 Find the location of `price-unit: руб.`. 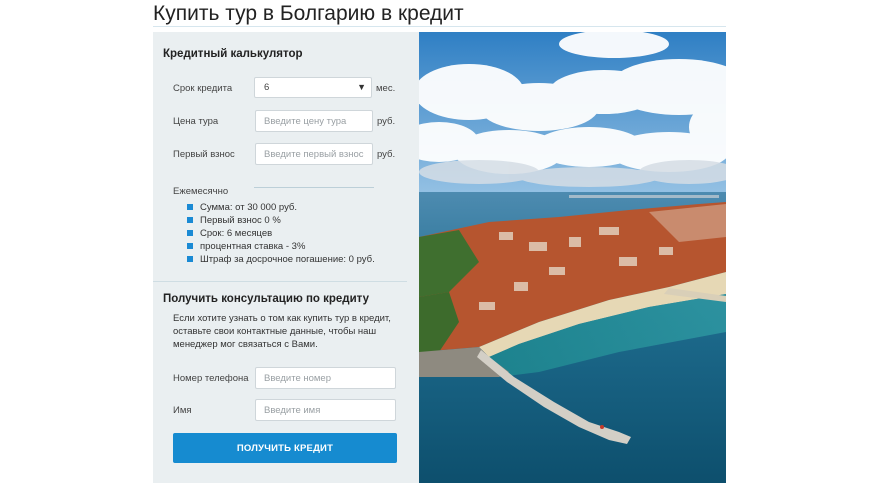

price-unit: руб. is located at coordinates (386, 121).